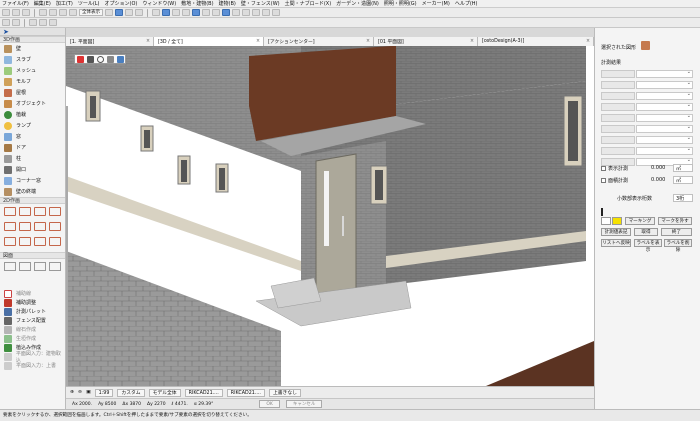 The height and width of the screenshot is (421, 700). Describe the element at coordinates (32, 125) in the screenshot. I see `tool-lamp: ランプ` at that location.